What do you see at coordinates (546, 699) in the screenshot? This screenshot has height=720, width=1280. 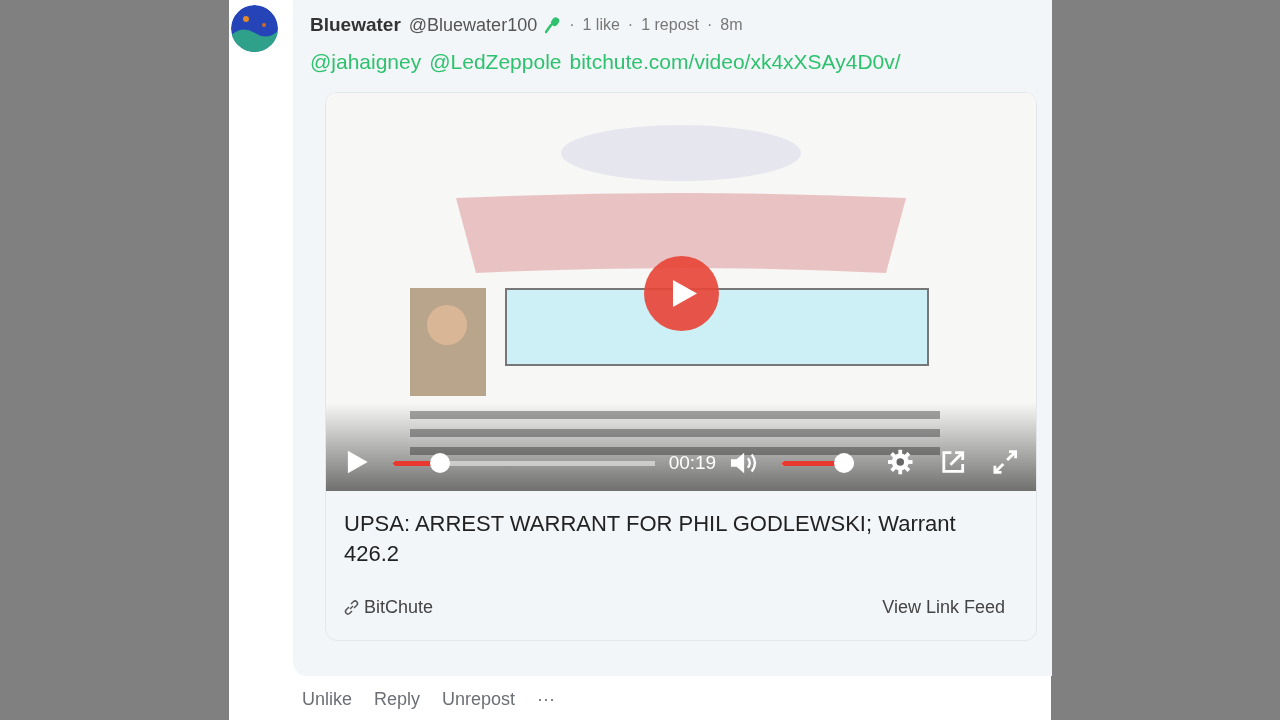 I see `action-link: ···` at bounding box center [546, 699].